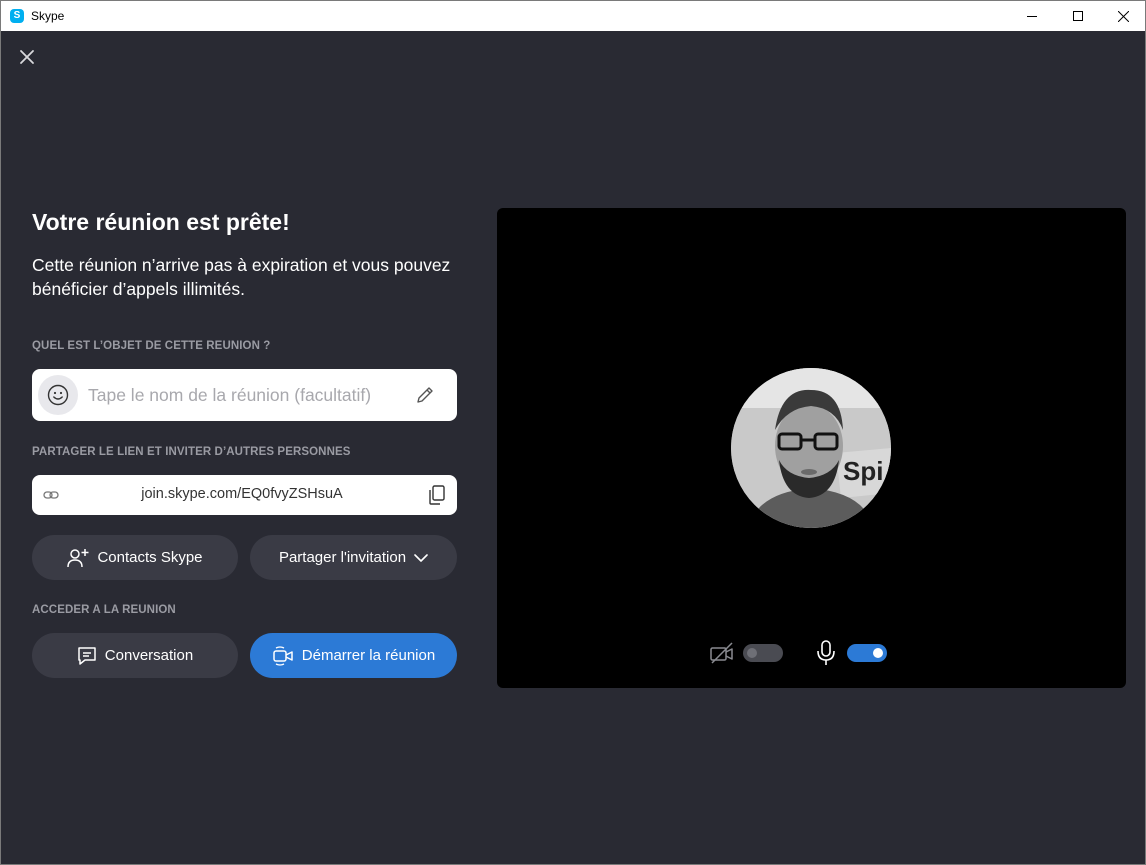 The width and height of the screenshot is (1146, 865). I want to click on maximize-button, so click(1078, 16).